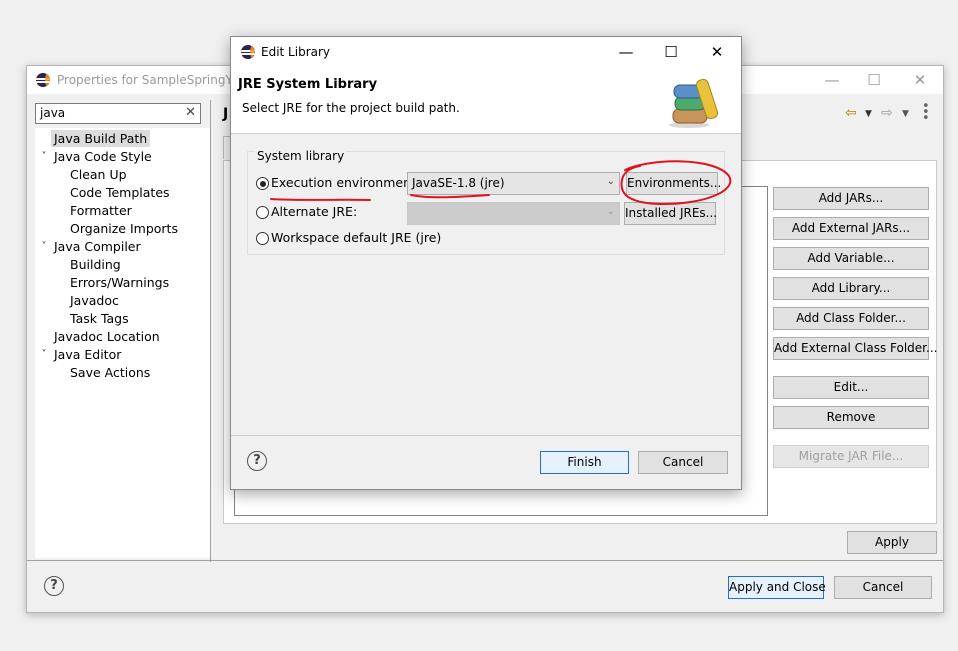 Image resolution: width=958 pixels, height=651 pixels. Describe the element at coordinates (345, 182) in the screenshot. I see `execution-environment-label: Execution environment:` at that location.